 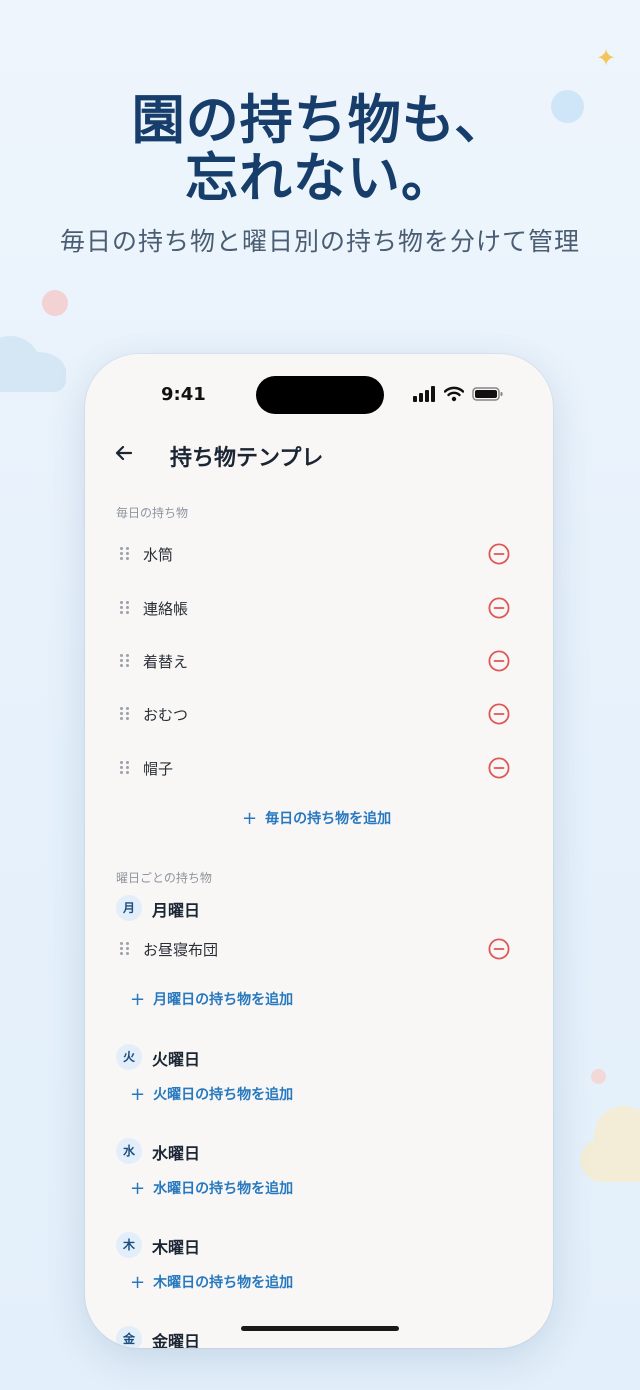 I want to click on day-badge: 月, so click(x=129, y=908).